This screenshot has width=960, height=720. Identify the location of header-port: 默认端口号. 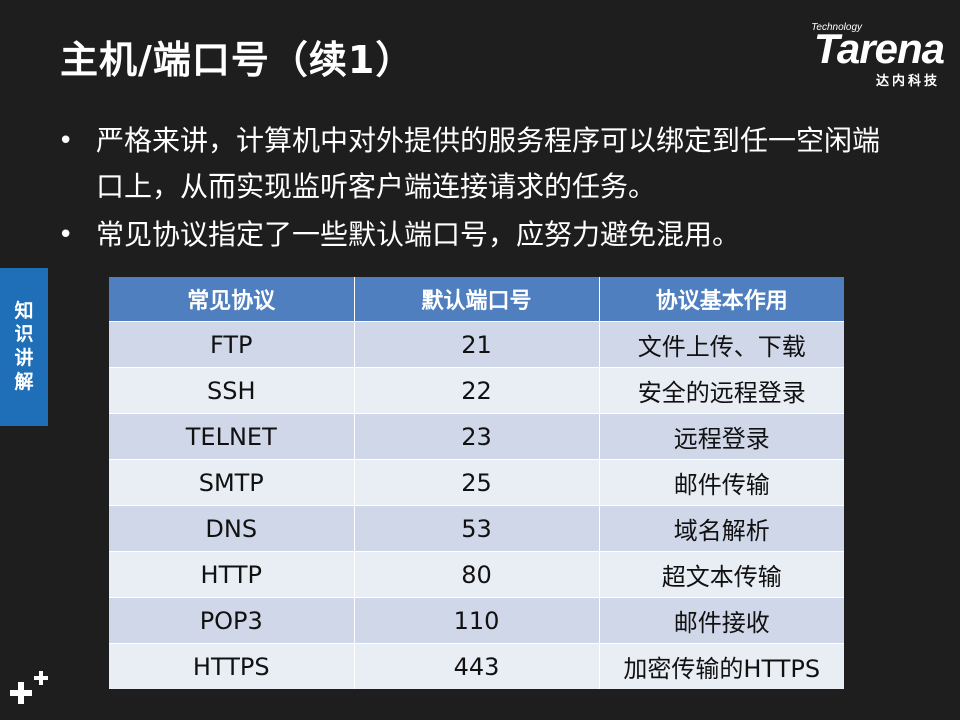
(477, 299).